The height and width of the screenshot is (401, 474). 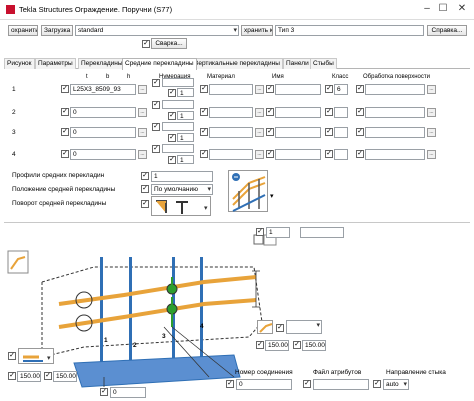 I want to click on position-checkbox: ✓, so click(x=145, y=189).